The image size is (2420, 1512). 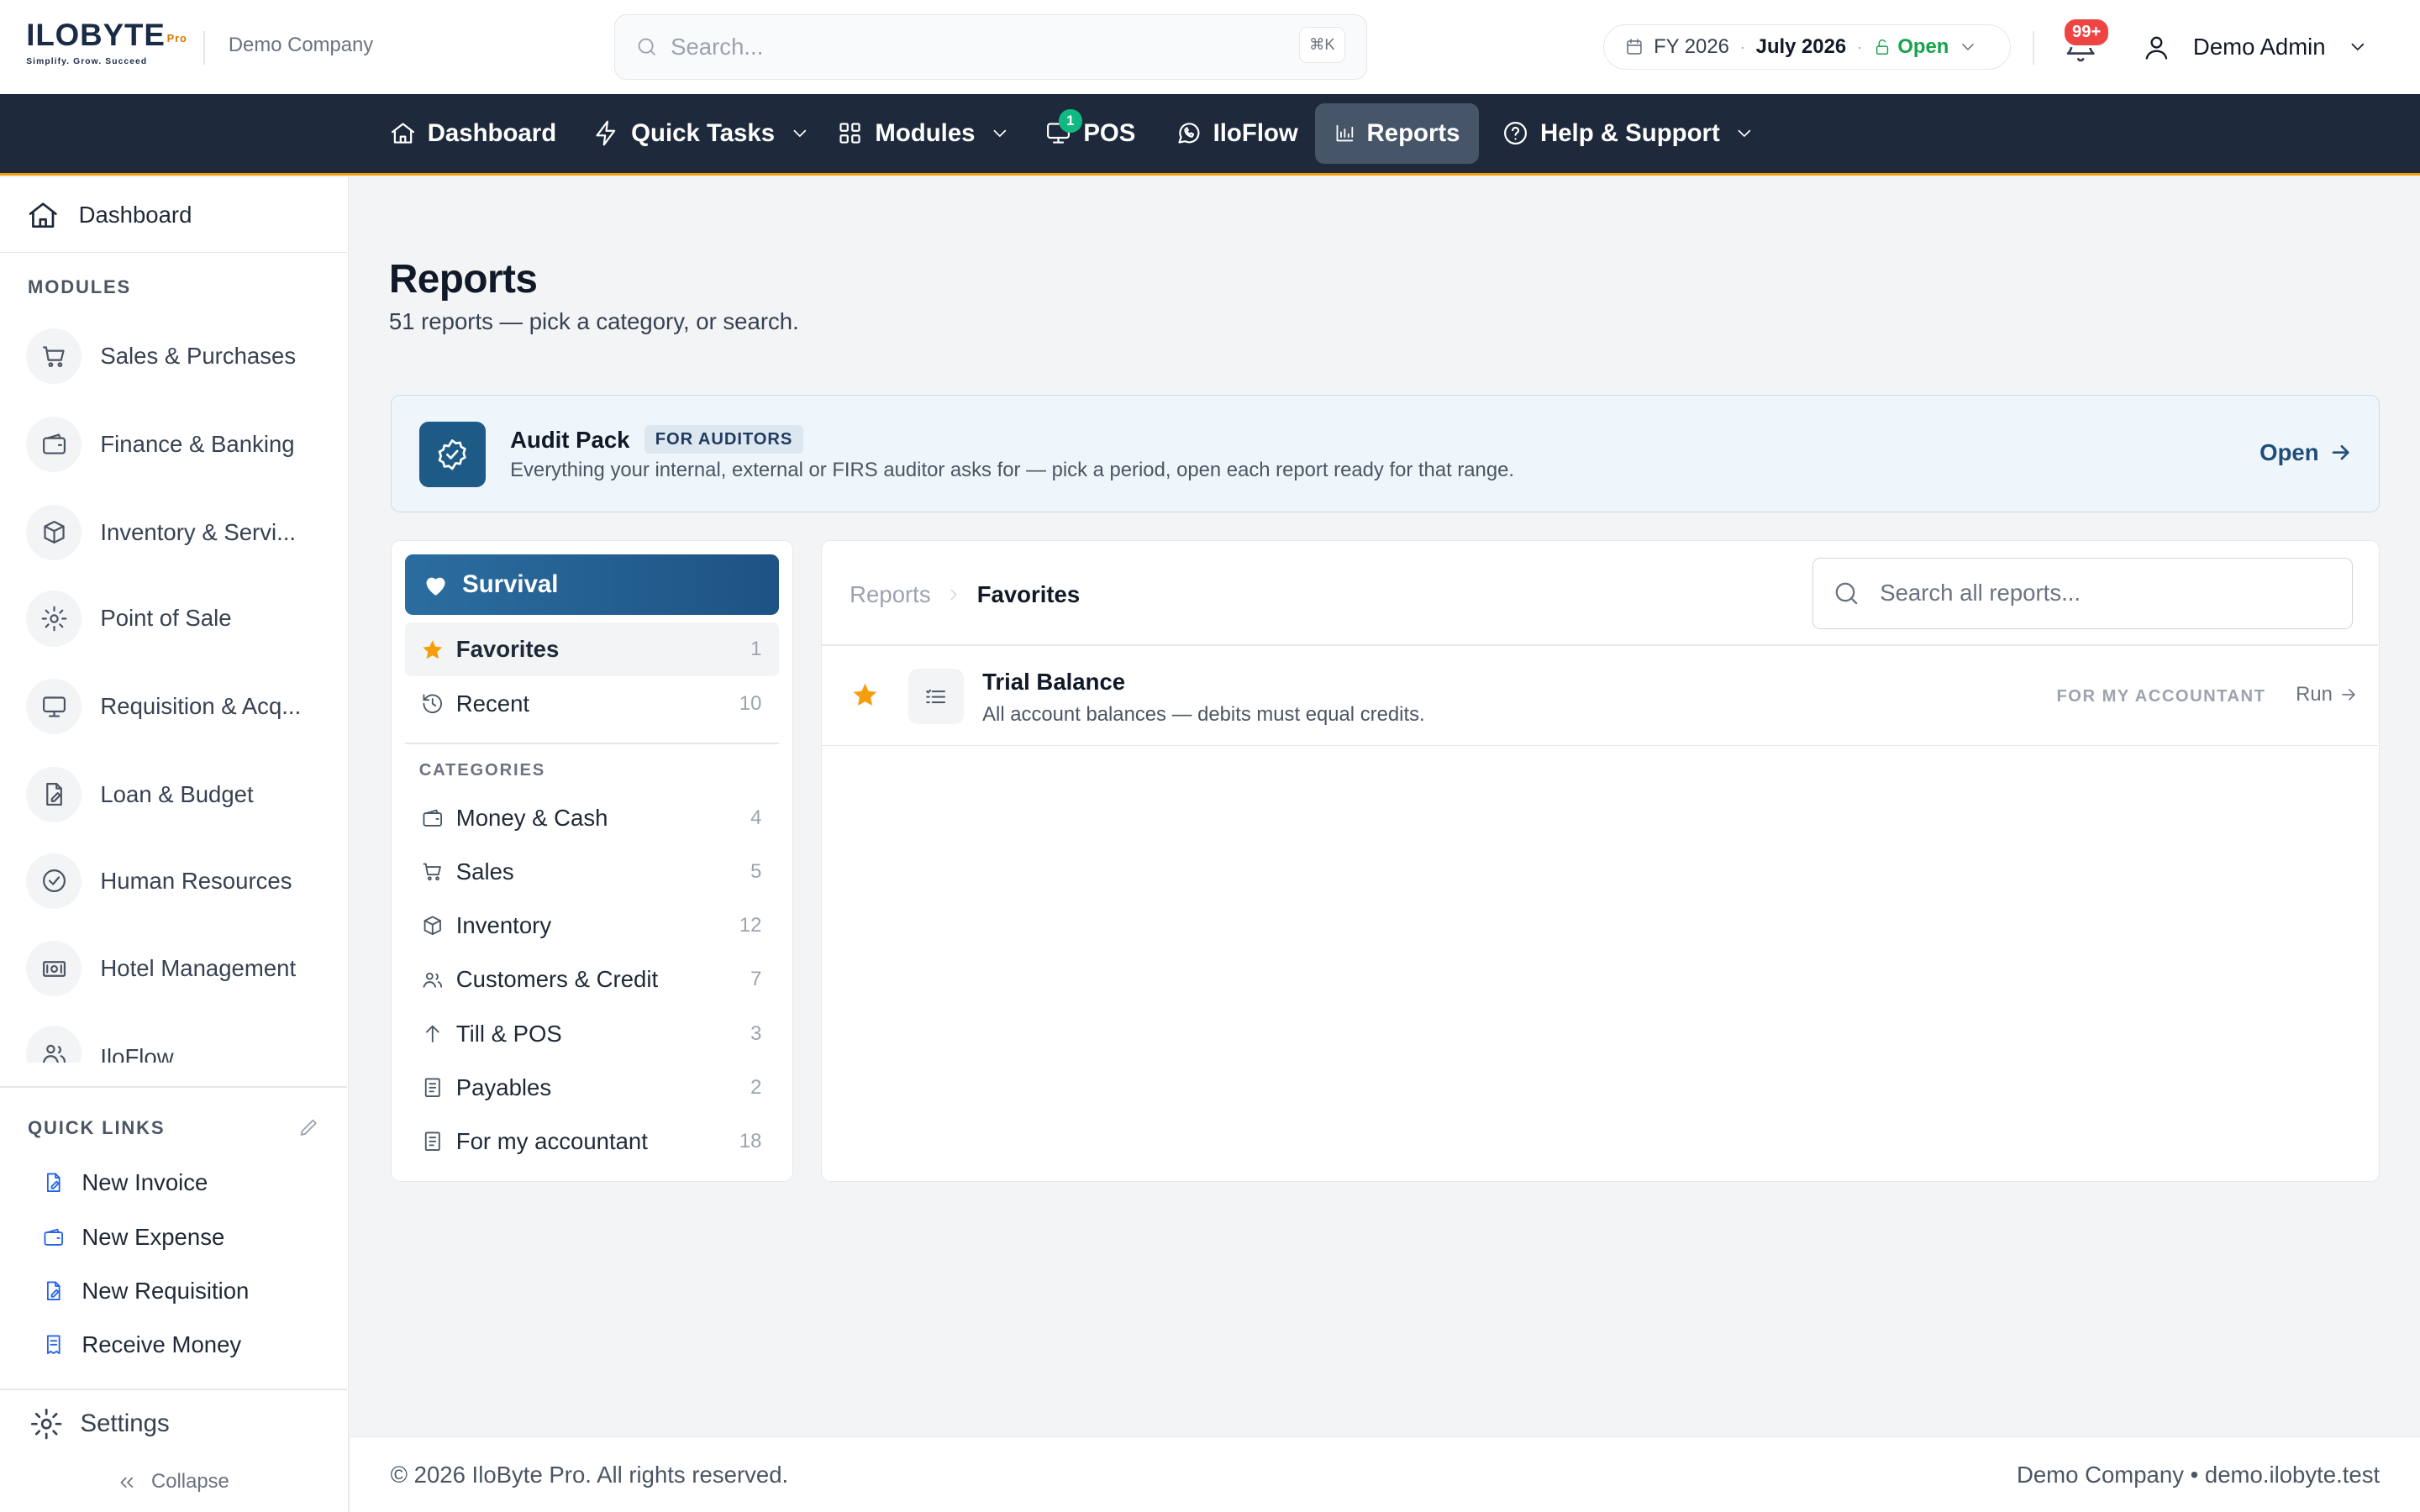 I want to click on pos-badge: 1, so click(x=1070, y=121).